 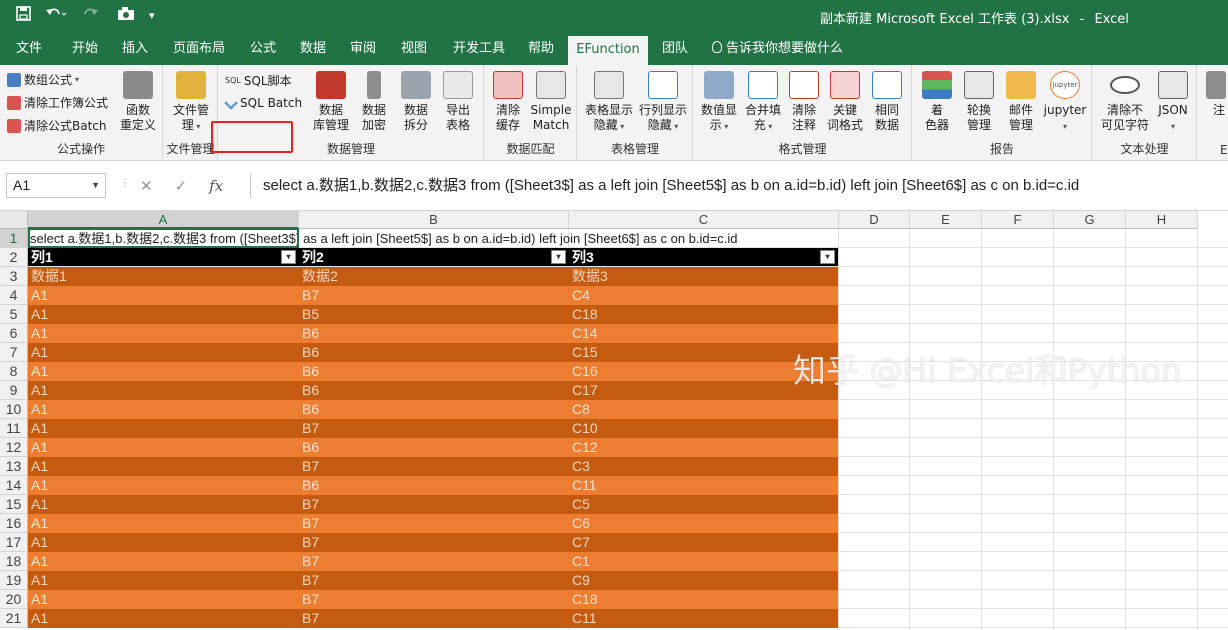 I want to click on tab-data: 数据, so click(x=313, y=49).